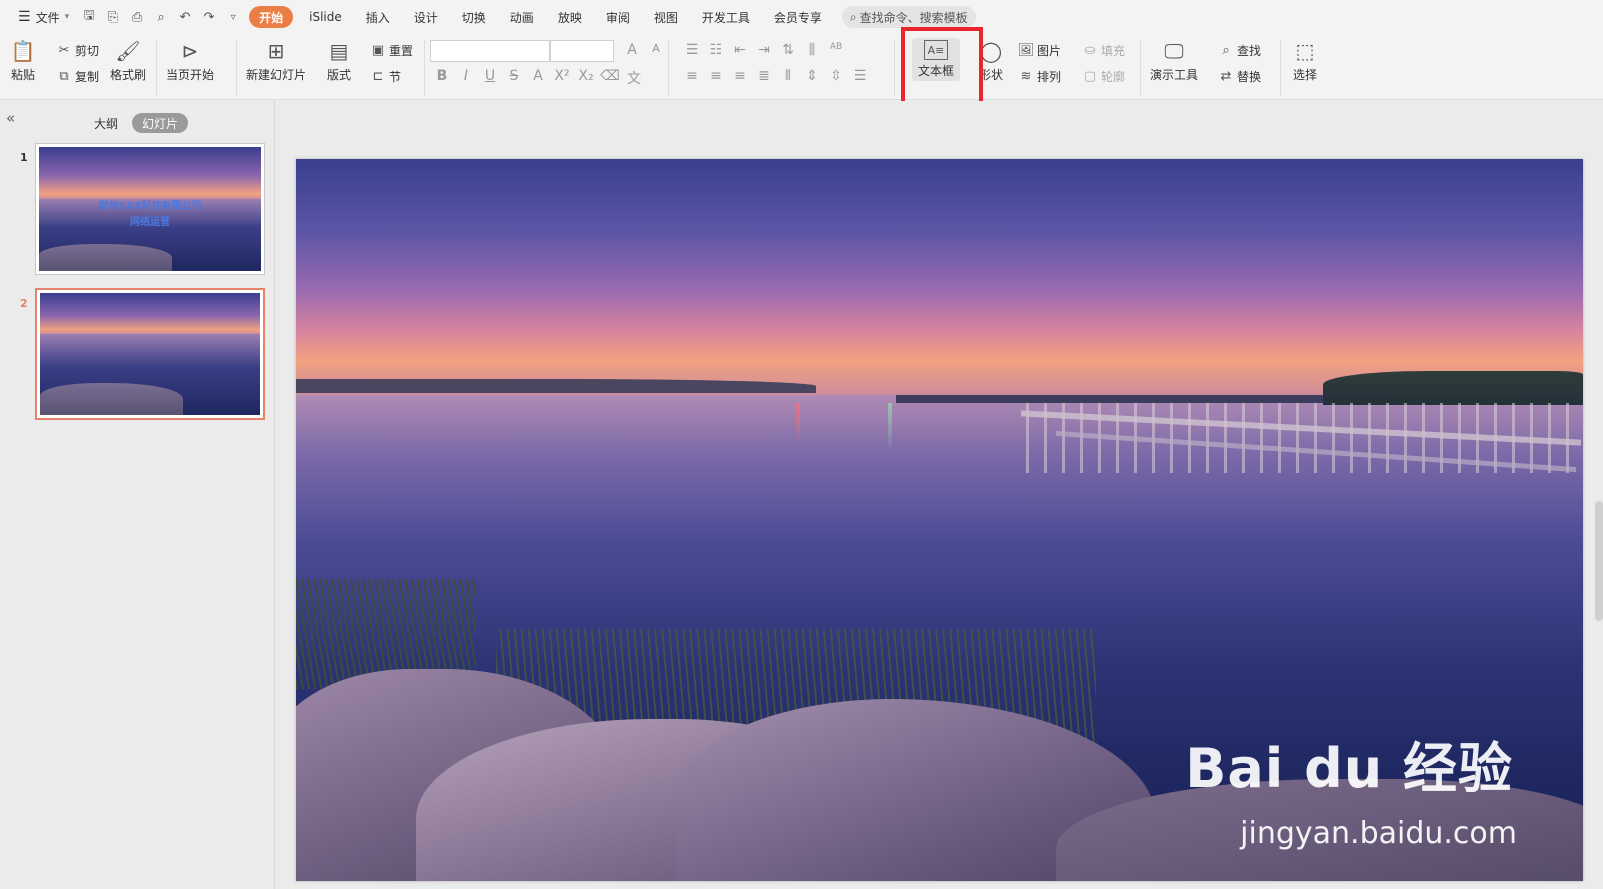 The image size is (1603, 889). What do you see at coordinates (378, 17) in the screenshot?
I see `tab-insert: 插入` at bounding box center [378, 17].